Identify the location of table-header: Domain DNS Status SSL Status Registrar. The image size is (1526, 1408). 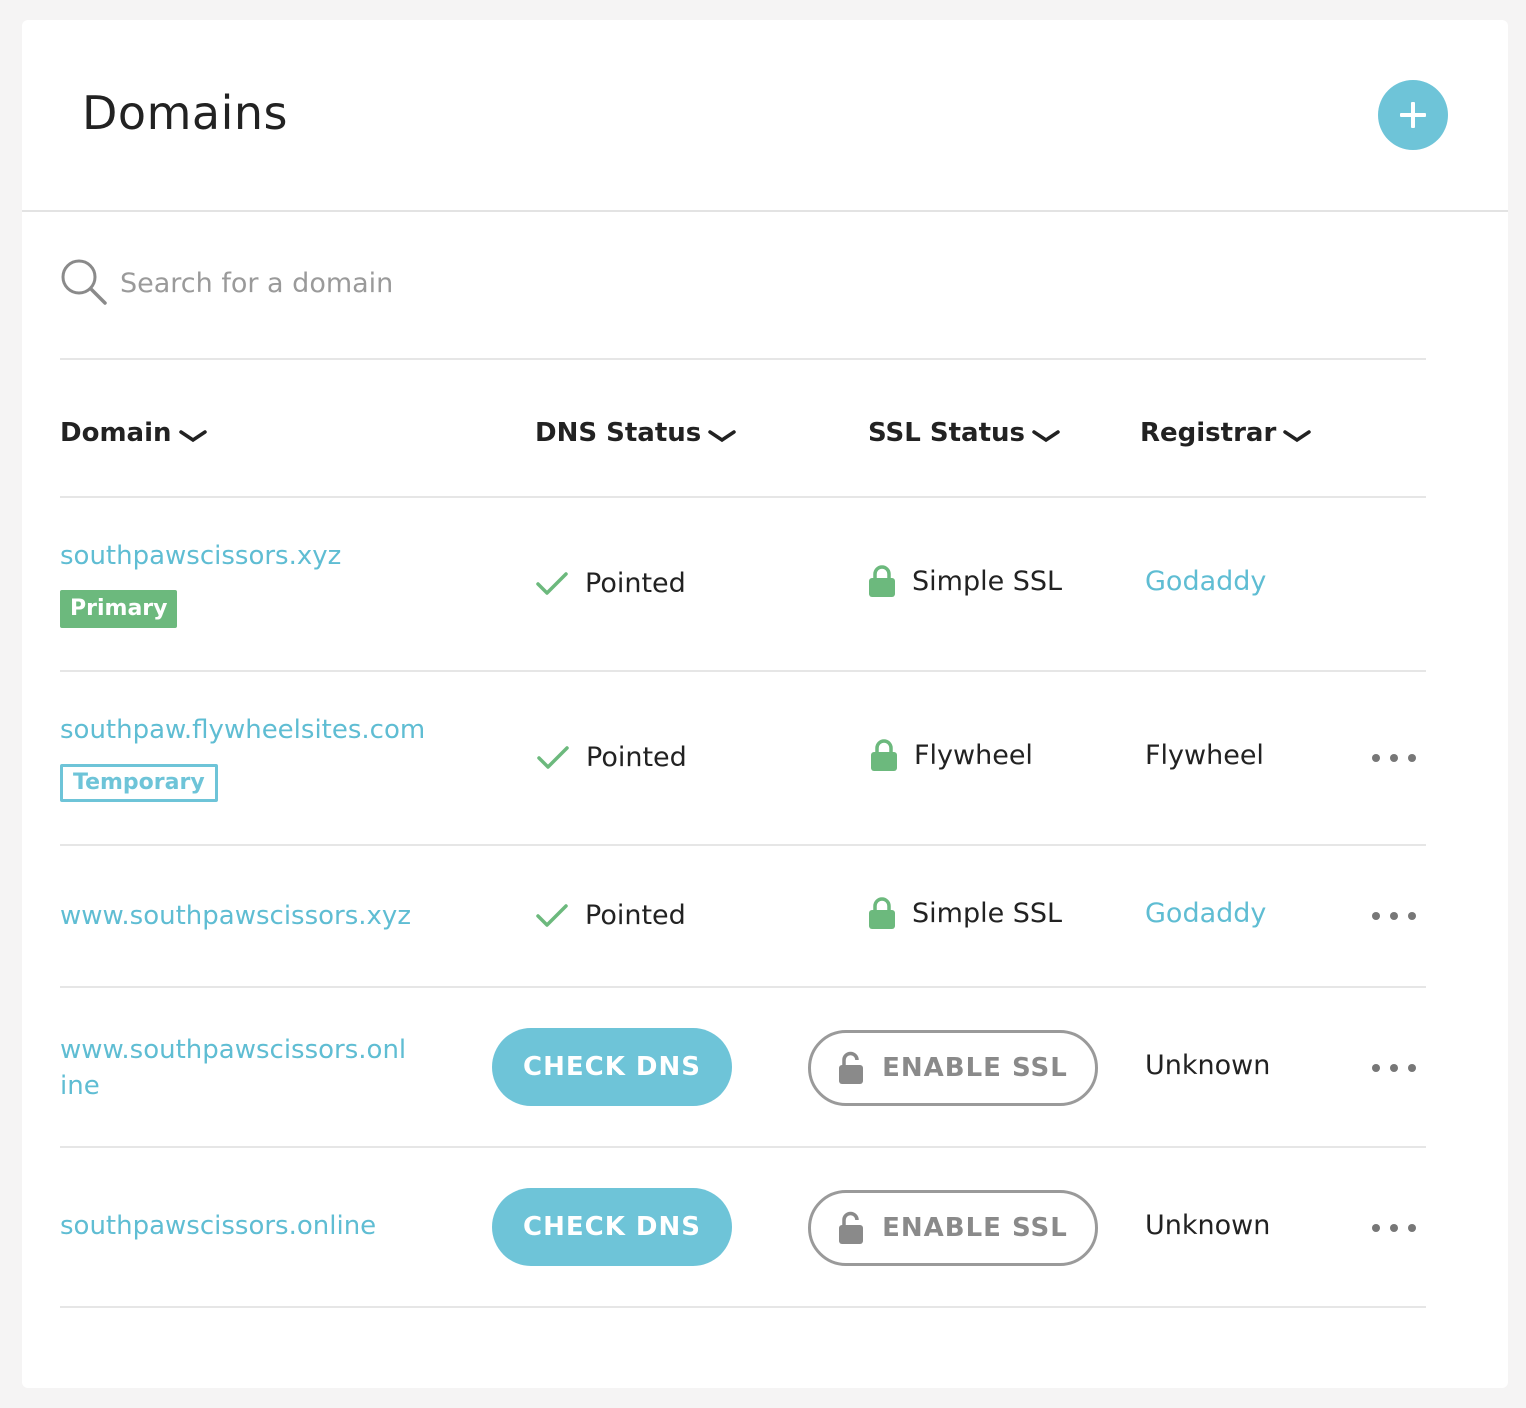
(743, 429).